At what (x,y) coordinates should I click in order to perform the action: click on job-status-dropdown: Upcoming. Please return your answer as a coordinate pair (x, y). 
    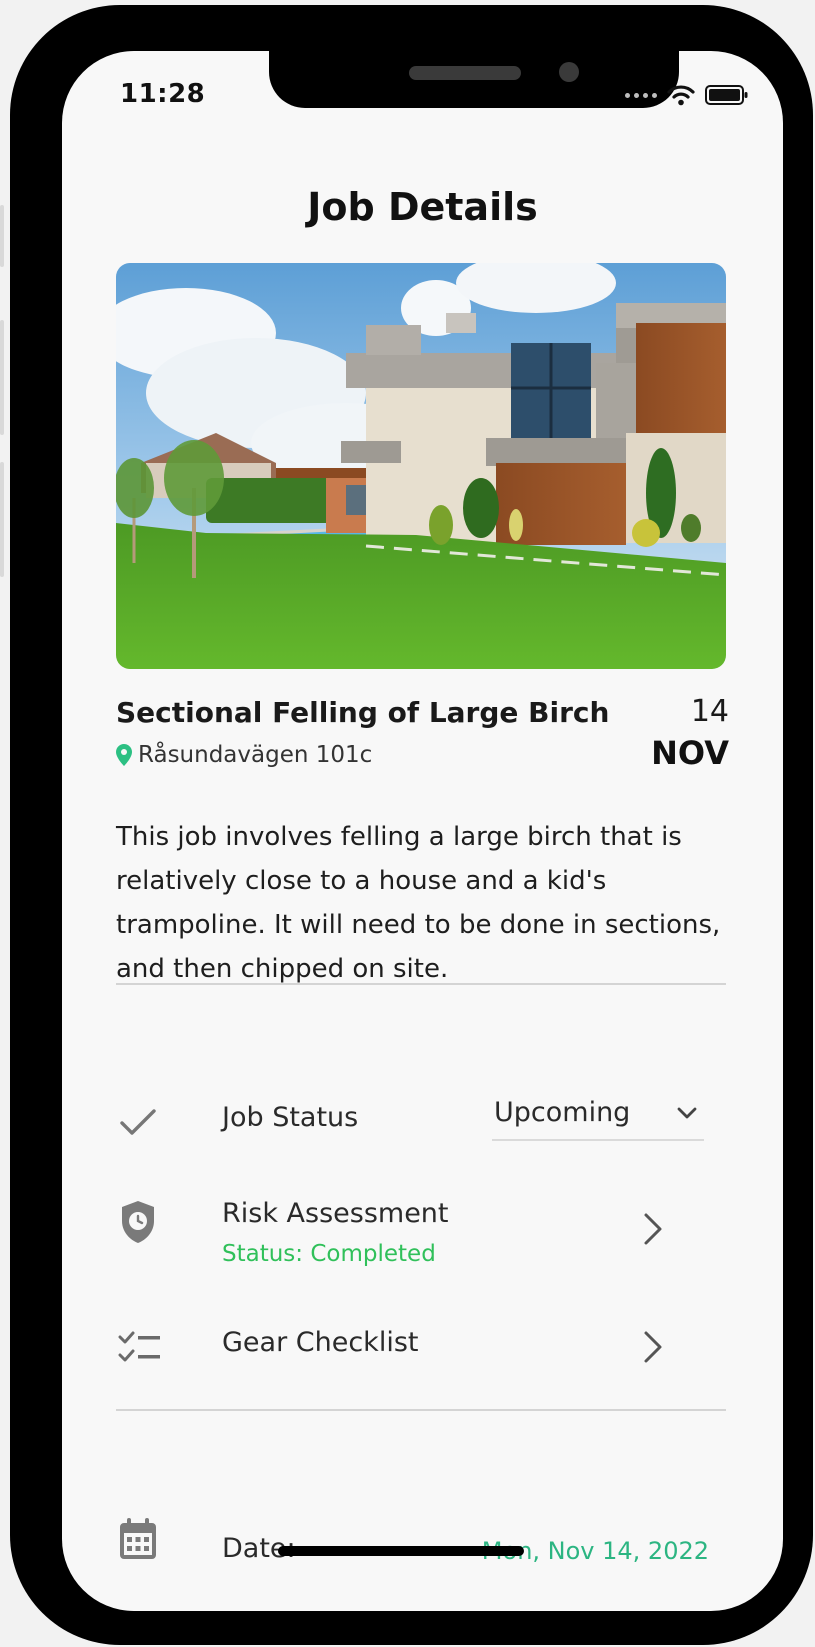
    Looking at the image, I should click on (598, 1118).